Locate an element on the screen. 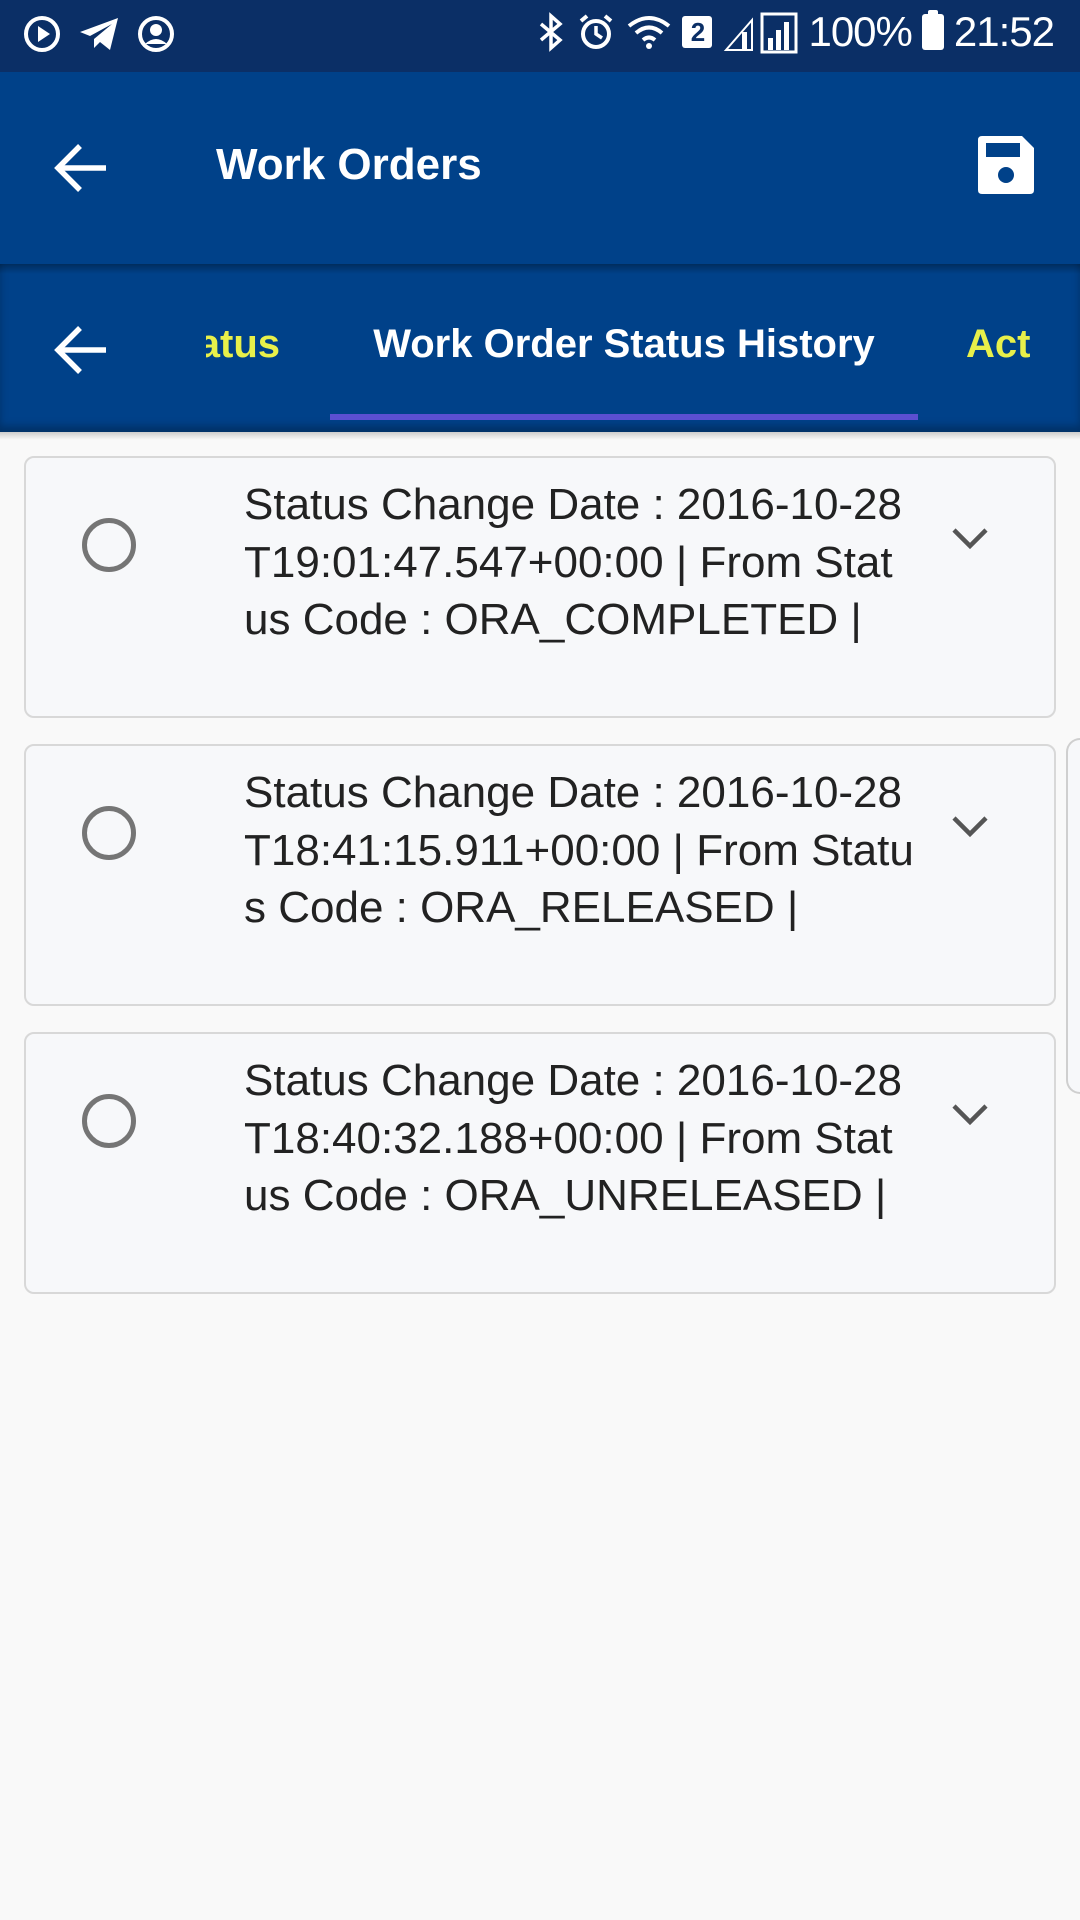 The height and width of the screenshot is (1920, 1080). alarm-icon is located at coordinates (596, 31).